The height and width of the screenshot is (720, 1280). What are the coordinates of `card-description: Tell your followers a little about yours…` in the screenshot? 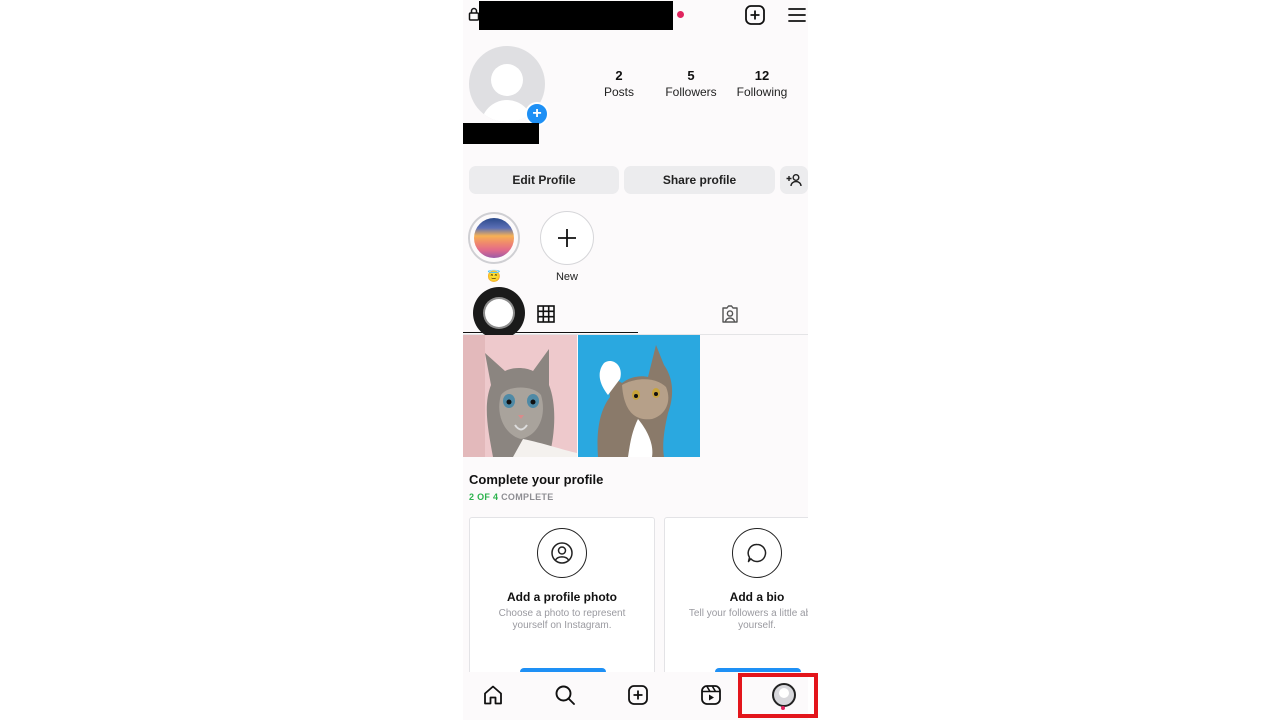 It's located at (748, 619).